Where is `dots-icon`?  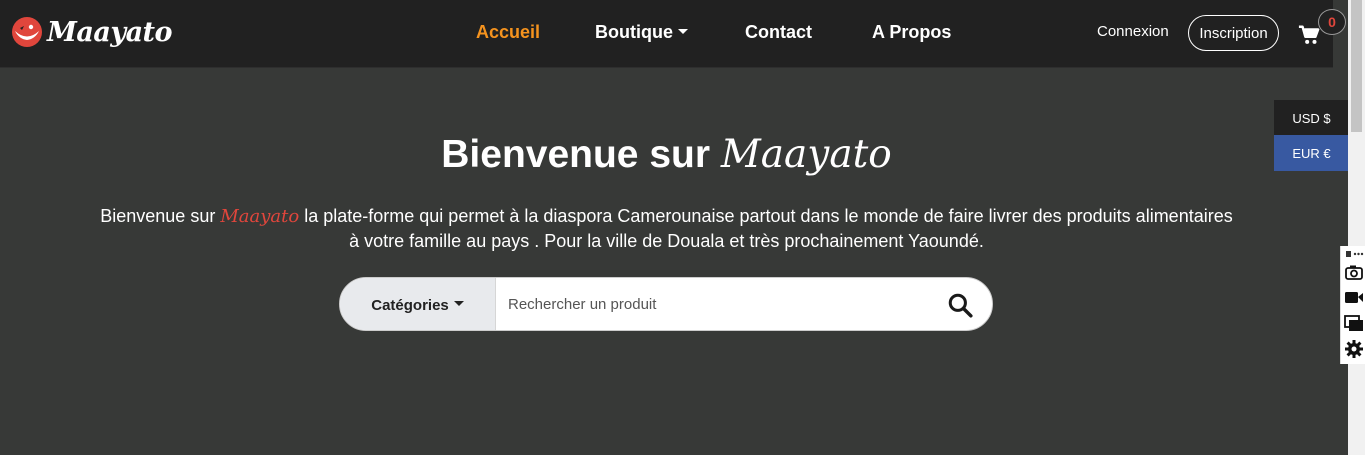 dots-icon is located at coordinates (1354, 254).